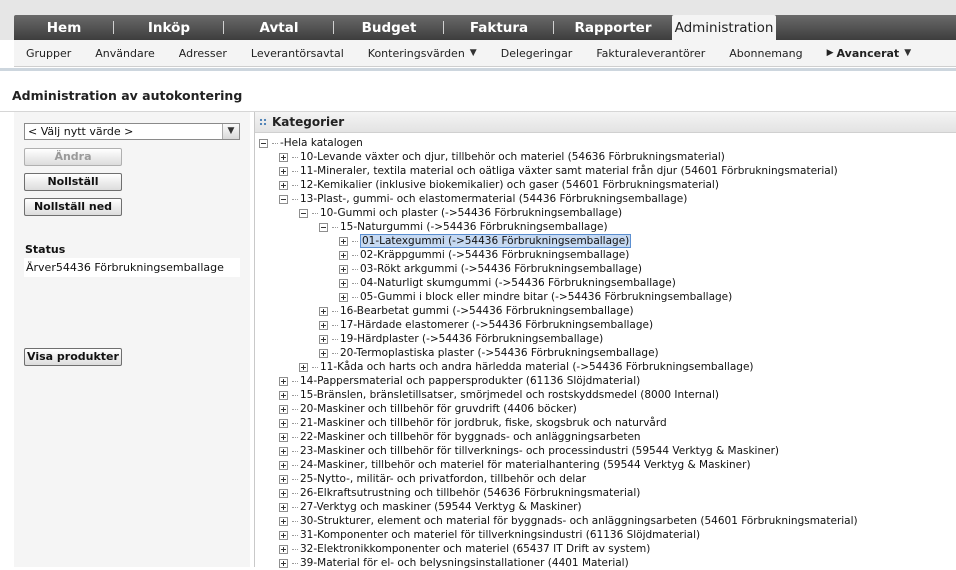 Image resolution: width=956 pixels, height=570 pixels. I want to click on subnav-item-avancerat: ▶ Avancerat ▼, so click(869, 53).